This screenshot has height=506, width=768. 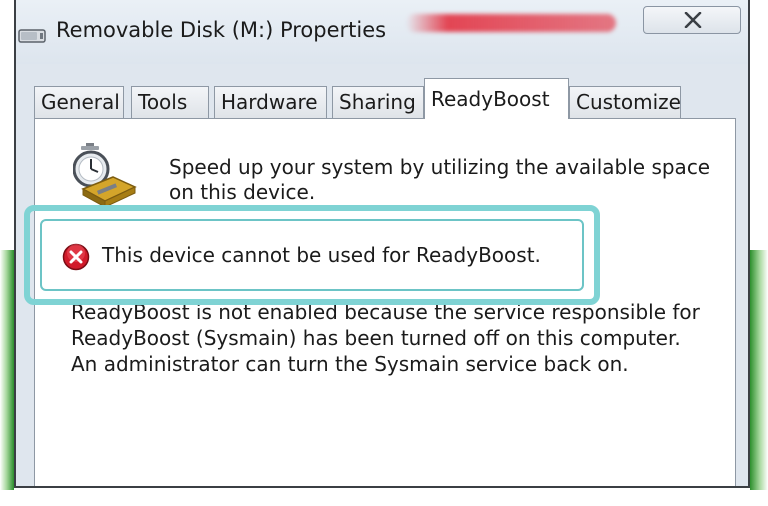 What do you see at coordinates (759, 370) in the screenshot?
I see `background-edge-right` at bounding box center [759, 370].